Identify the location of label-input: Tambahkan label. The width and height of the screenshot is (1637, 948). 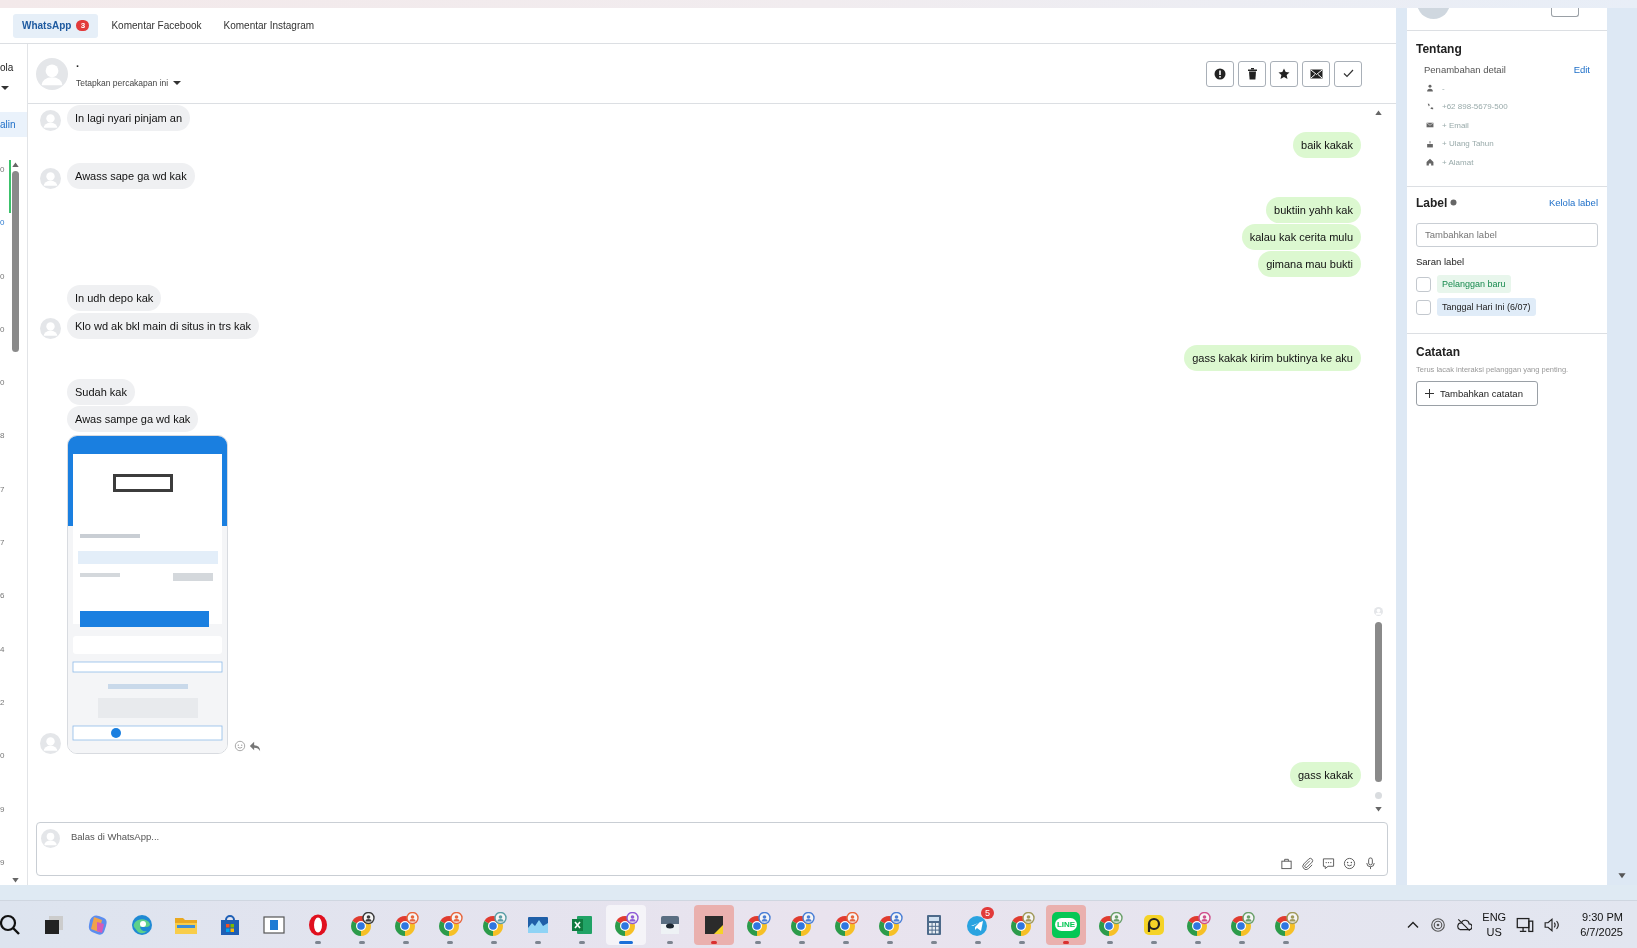
(1507, 234).